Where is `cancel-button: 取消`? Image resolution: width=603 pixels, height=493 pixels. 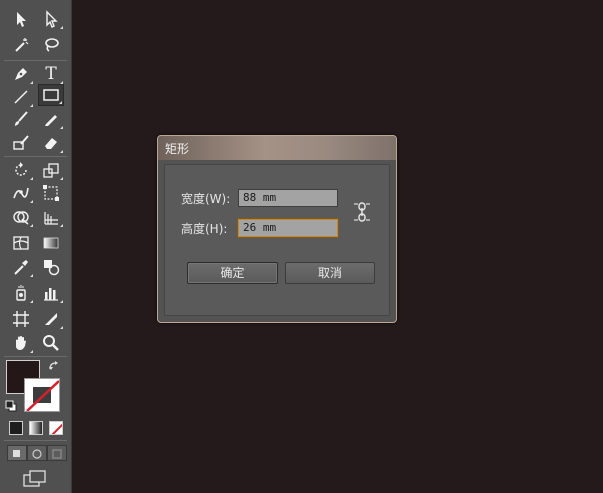
cancel-button: 取消 is located at coordinates (330, 273).